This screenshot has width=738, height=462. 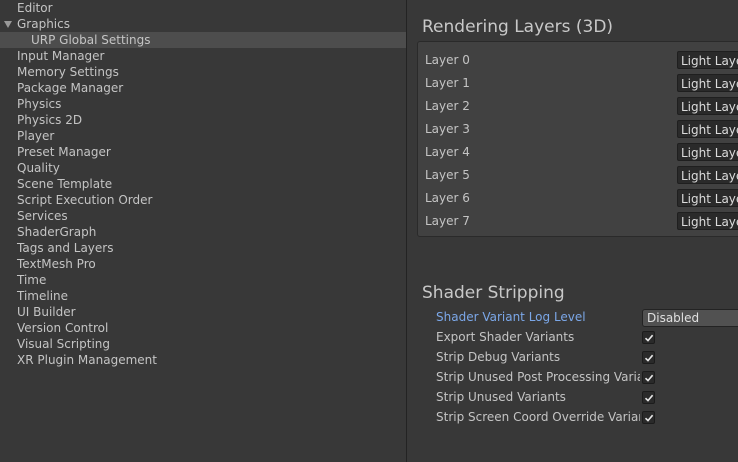 I want to click on layer-row: Layer 3 Light Layer, so click(x=578, y=129).